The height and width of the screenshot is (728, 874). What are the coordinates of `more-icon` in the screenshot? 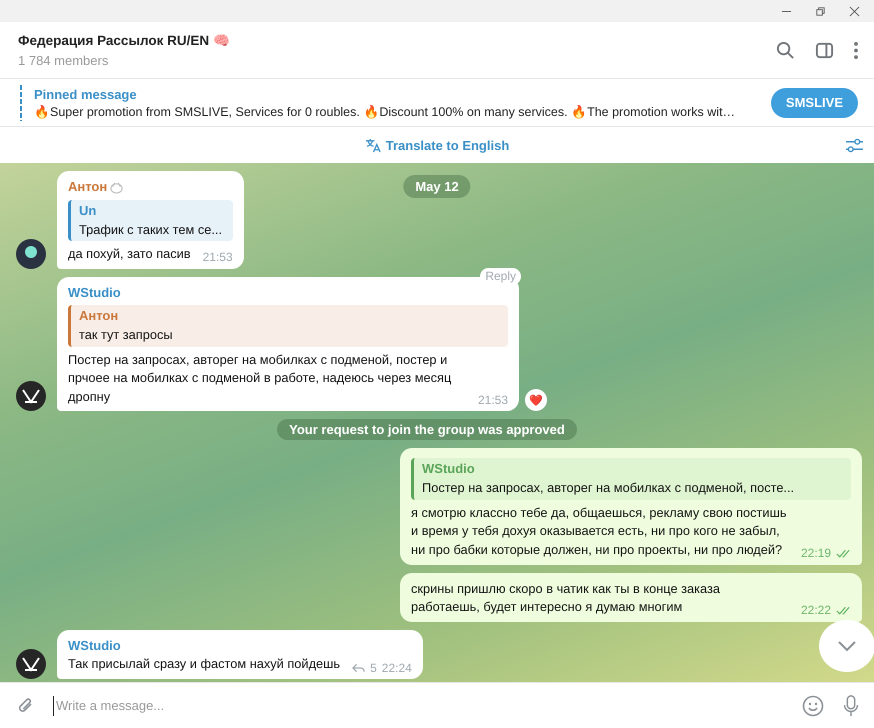 It's located at (856, 50).